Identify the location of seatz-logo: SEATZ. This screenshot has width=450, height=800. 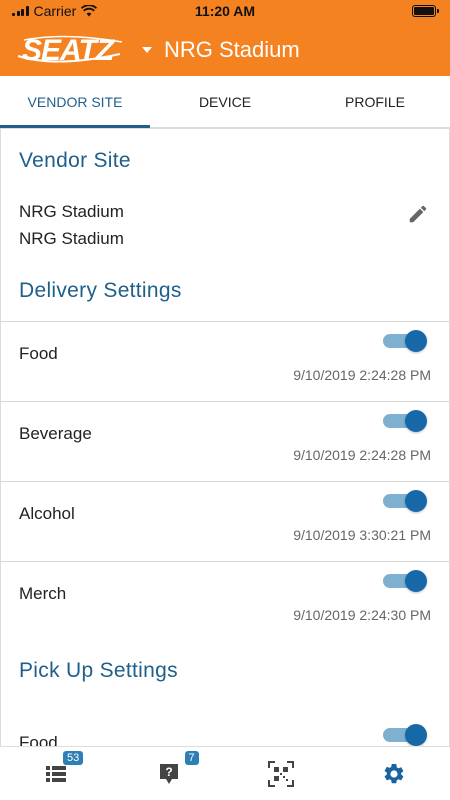
(70, 50).